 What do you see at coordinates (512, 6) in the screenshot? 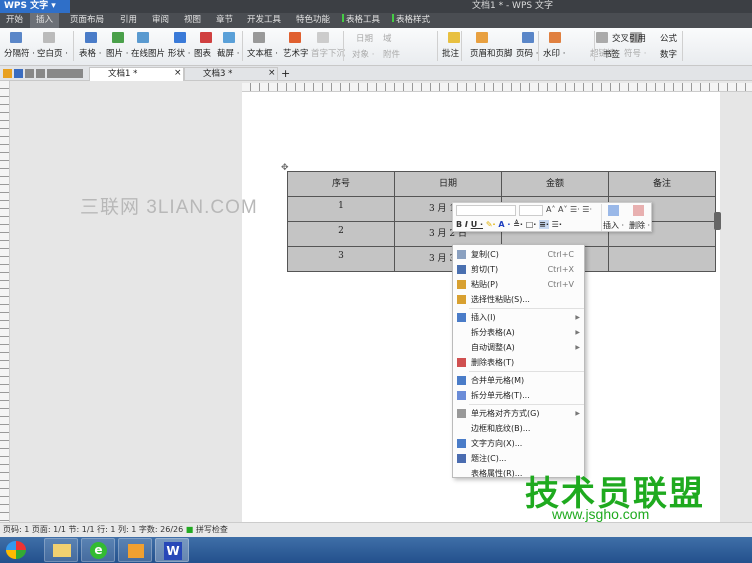
I see `window-title: 文档1 * - WPS 文字` at bounding box center [512, 6].